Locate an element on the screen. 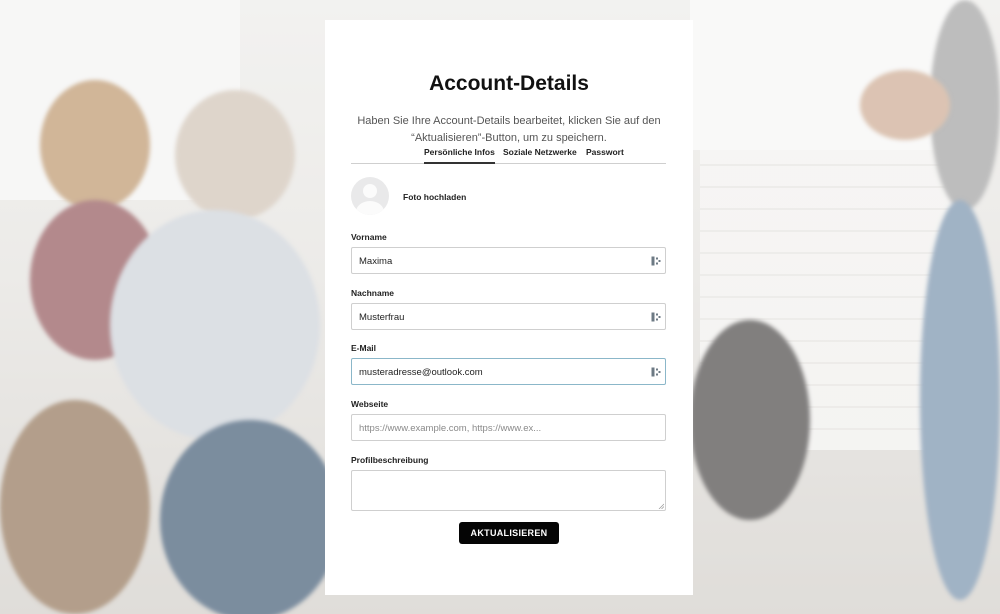  first-name-field: Maxima is located at coordinates (508, 260).